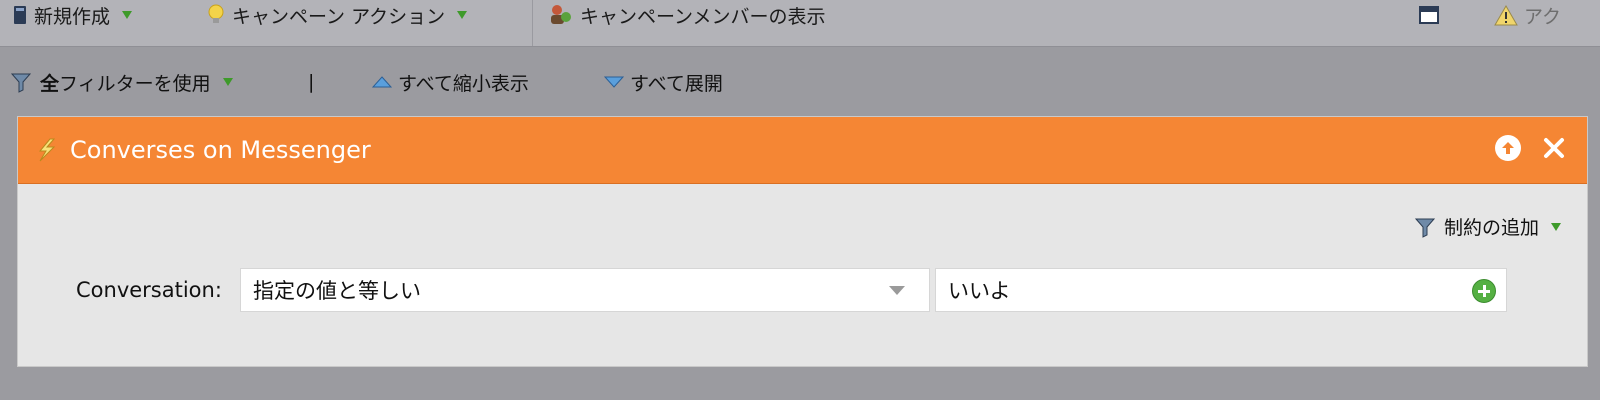  What do you see at coordinates (585, 290) in the screenshot?
I see `operator-select: 指定の値と等しい` at bounding box center [585, 290].